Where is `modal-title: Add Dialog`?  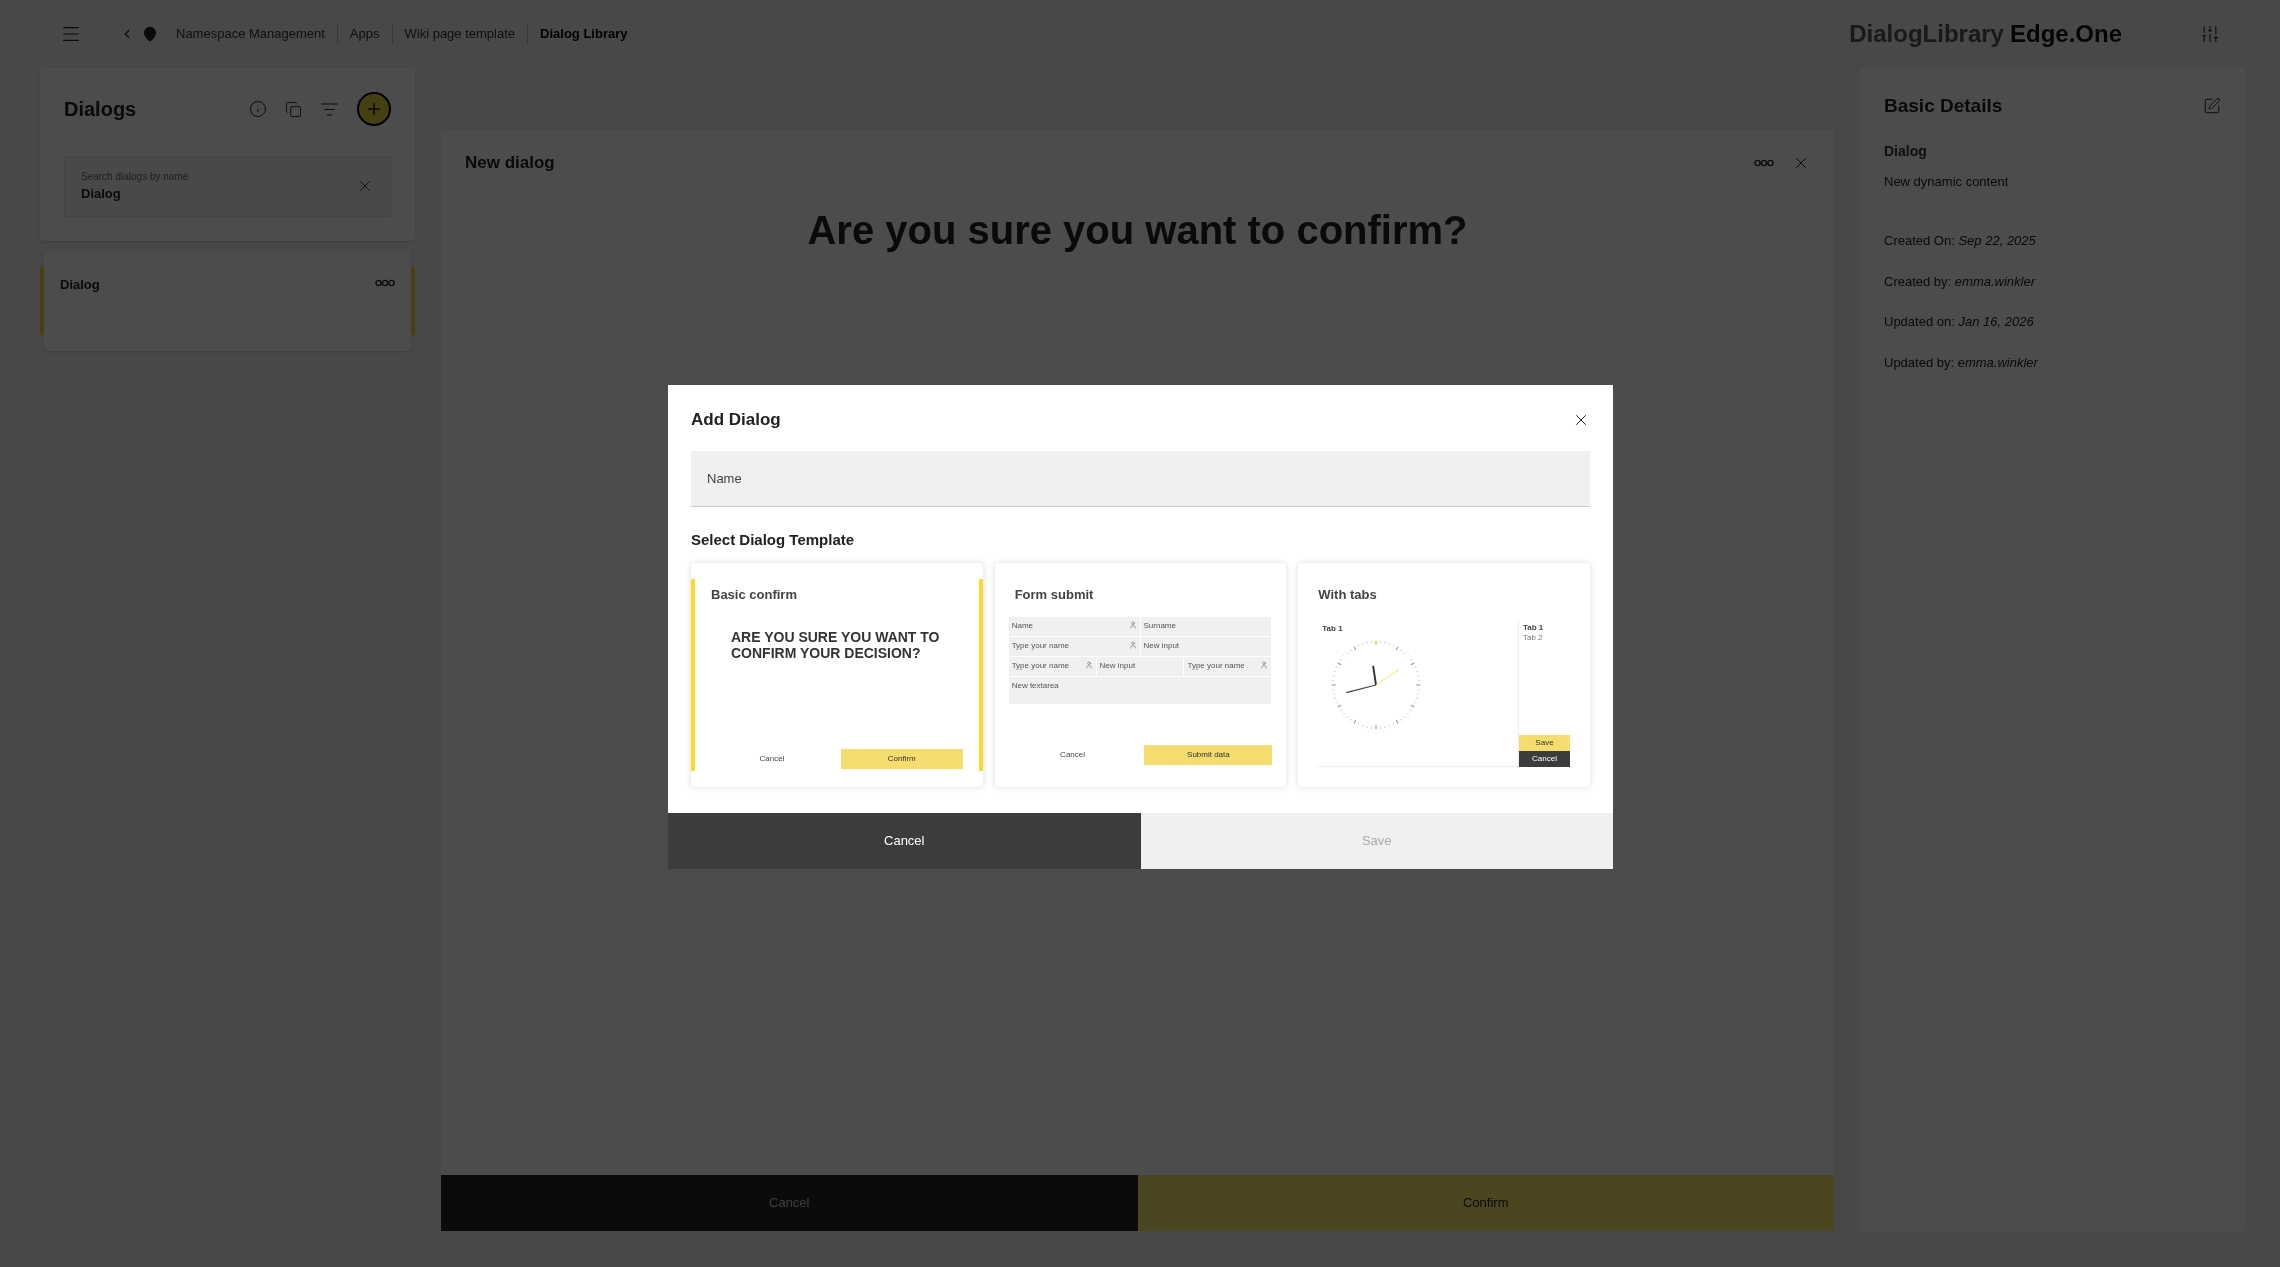 modal-title: Add Dialog is located at coordinates (736, 420).